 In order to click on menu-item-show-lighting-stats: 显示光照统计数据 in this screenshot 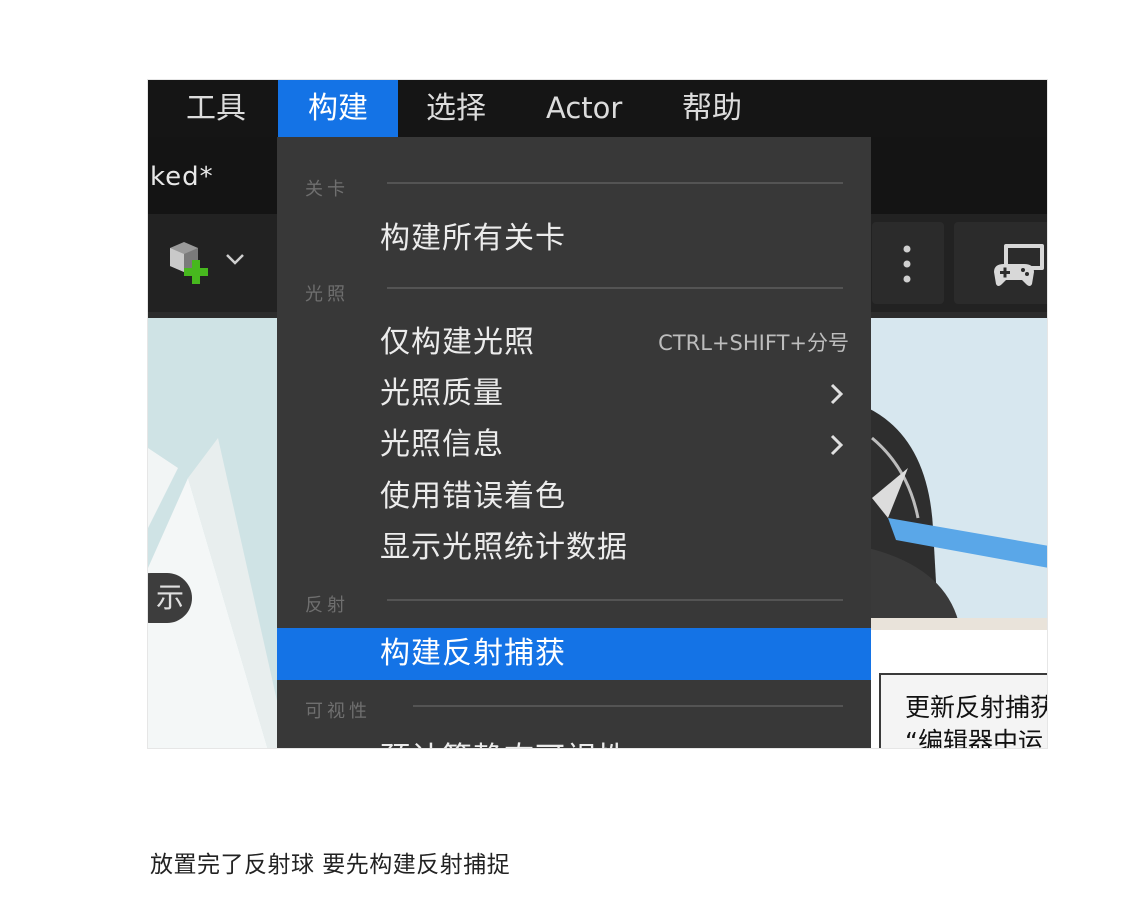, I will do `click(574, 548)`.